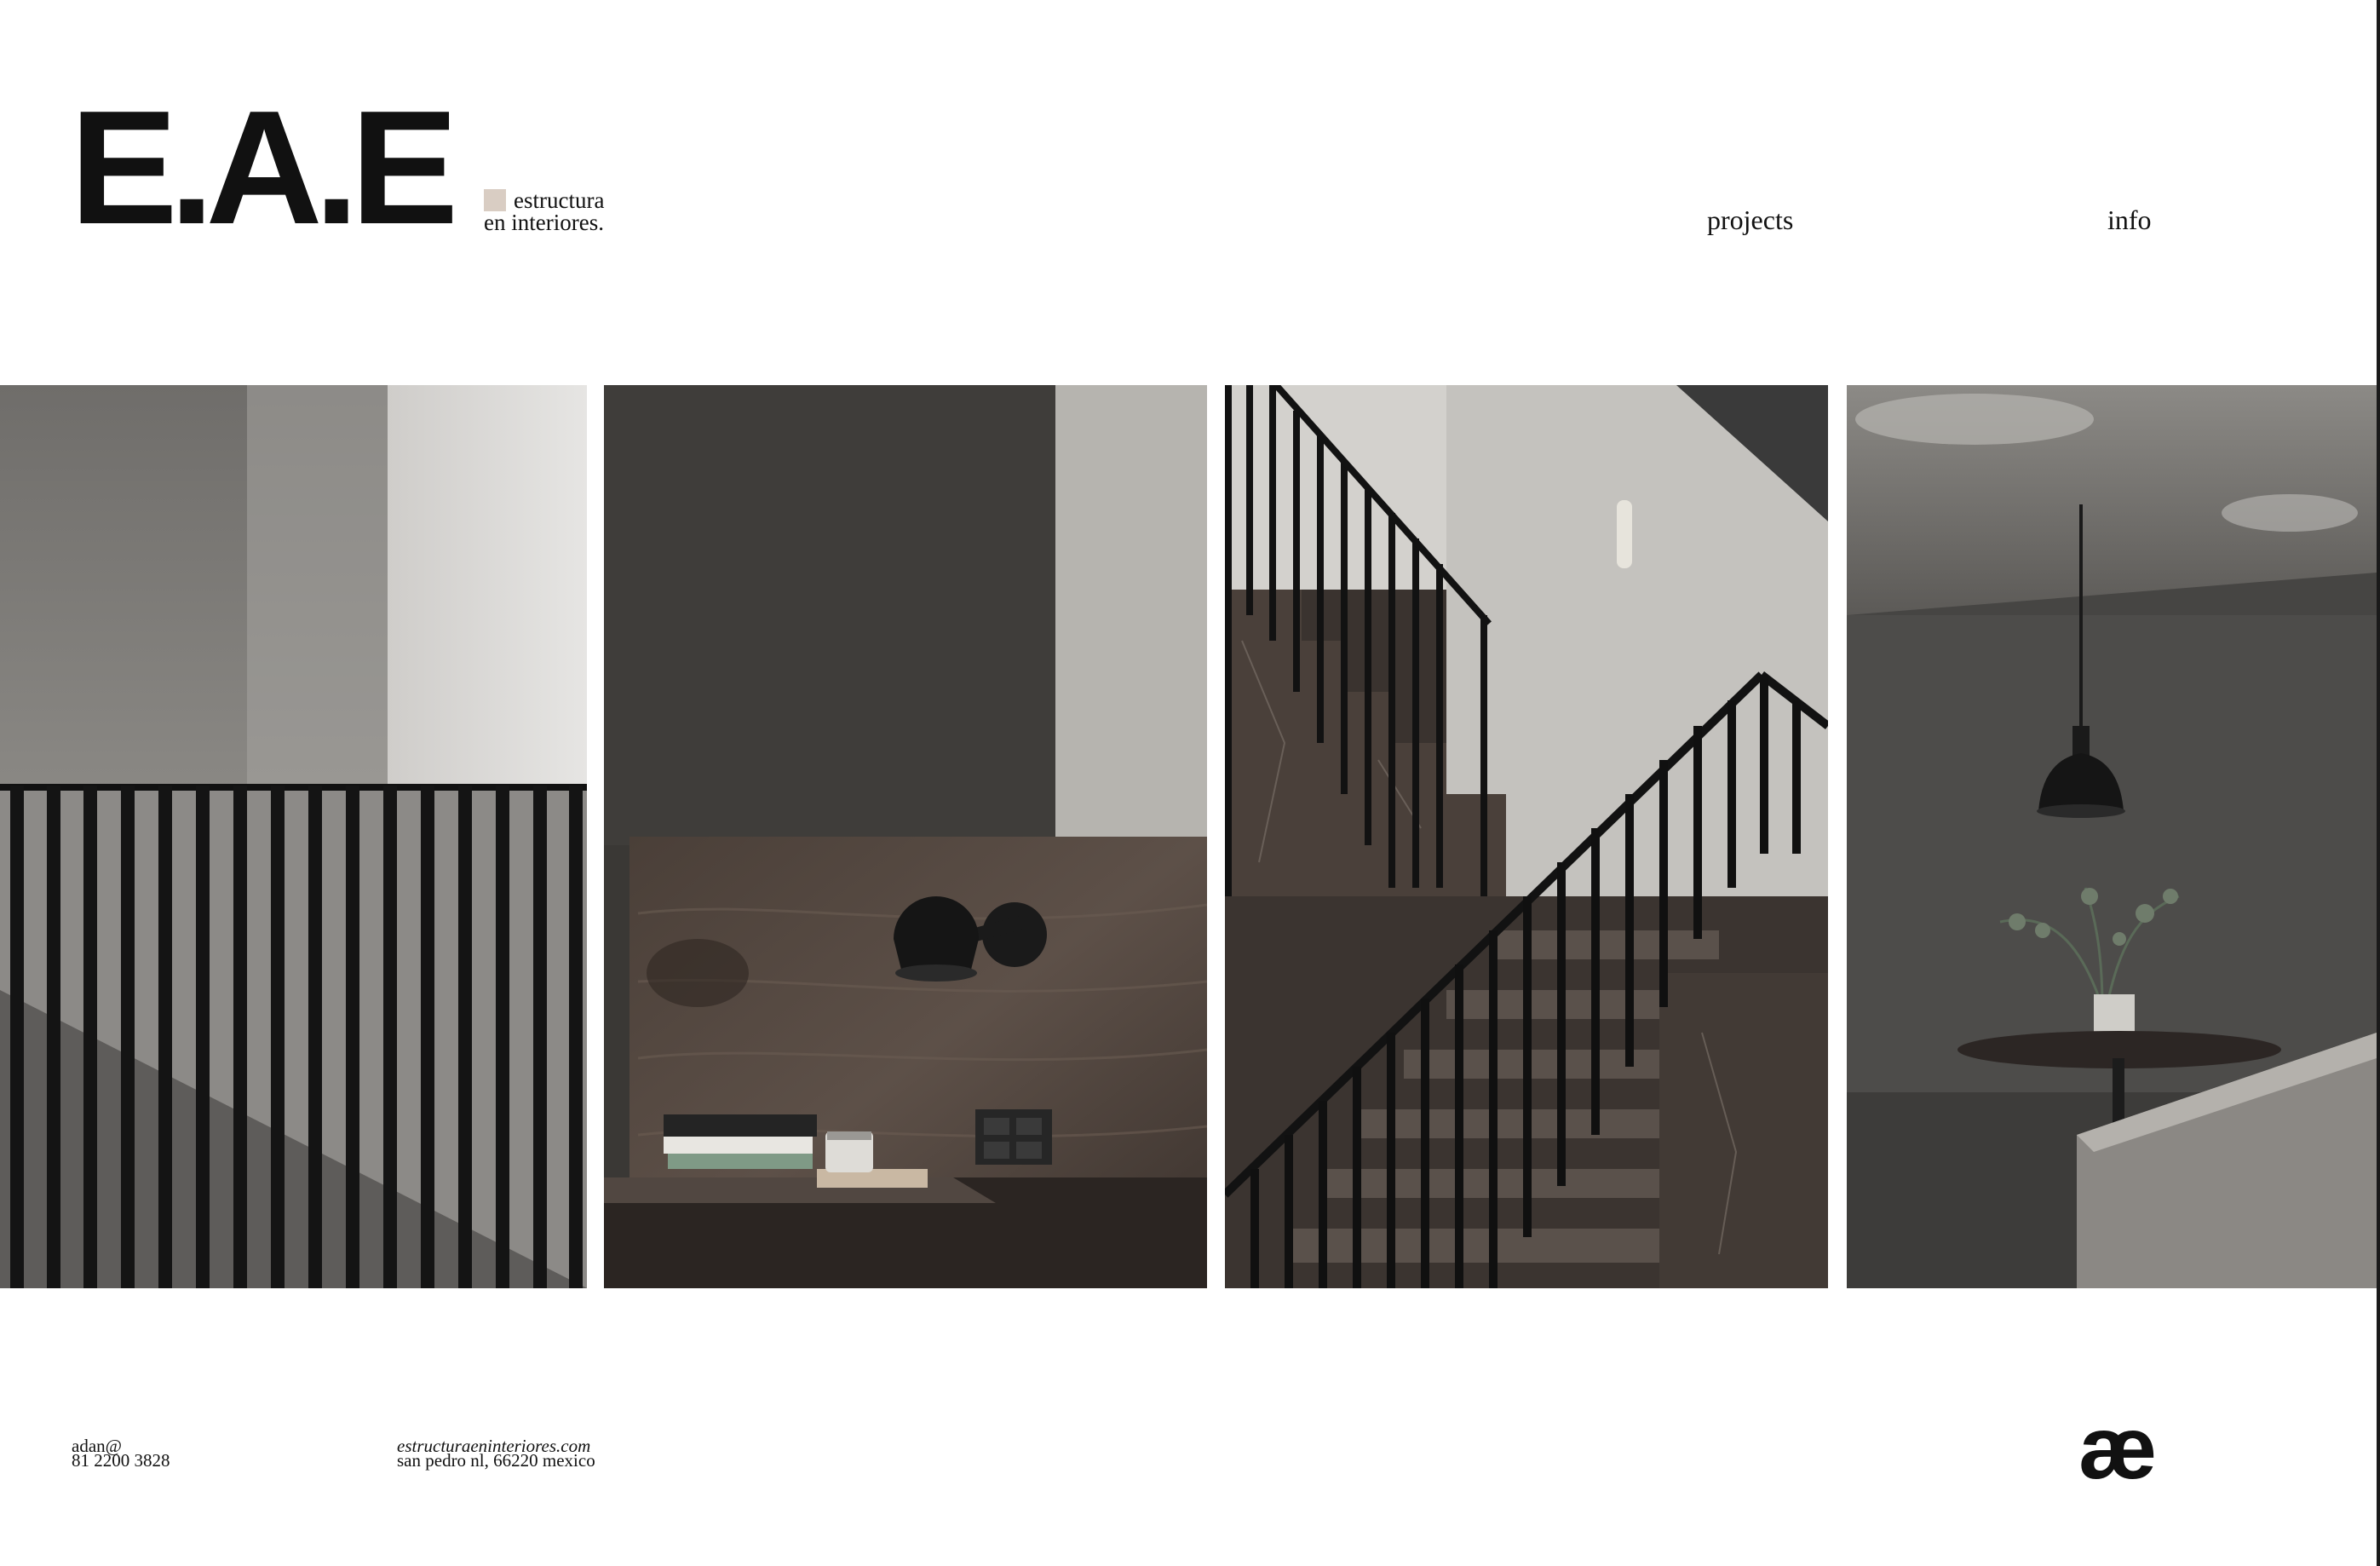 The width and height of the screenshot is (2380, 1566). I want to click on nav-info-link: info, so click(2129, 220).